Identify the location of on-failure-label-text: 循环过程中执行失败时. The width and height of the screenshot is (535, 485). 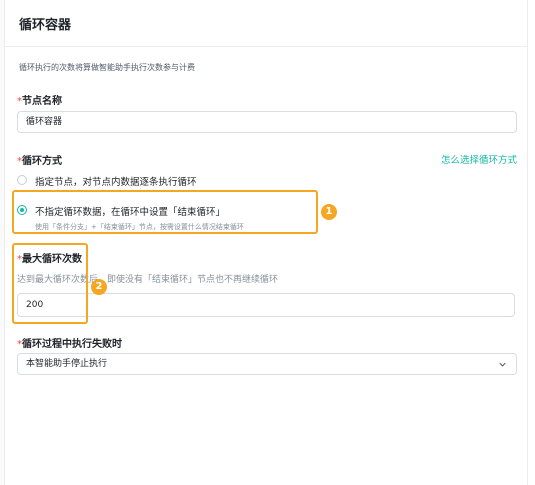
(72, 344).